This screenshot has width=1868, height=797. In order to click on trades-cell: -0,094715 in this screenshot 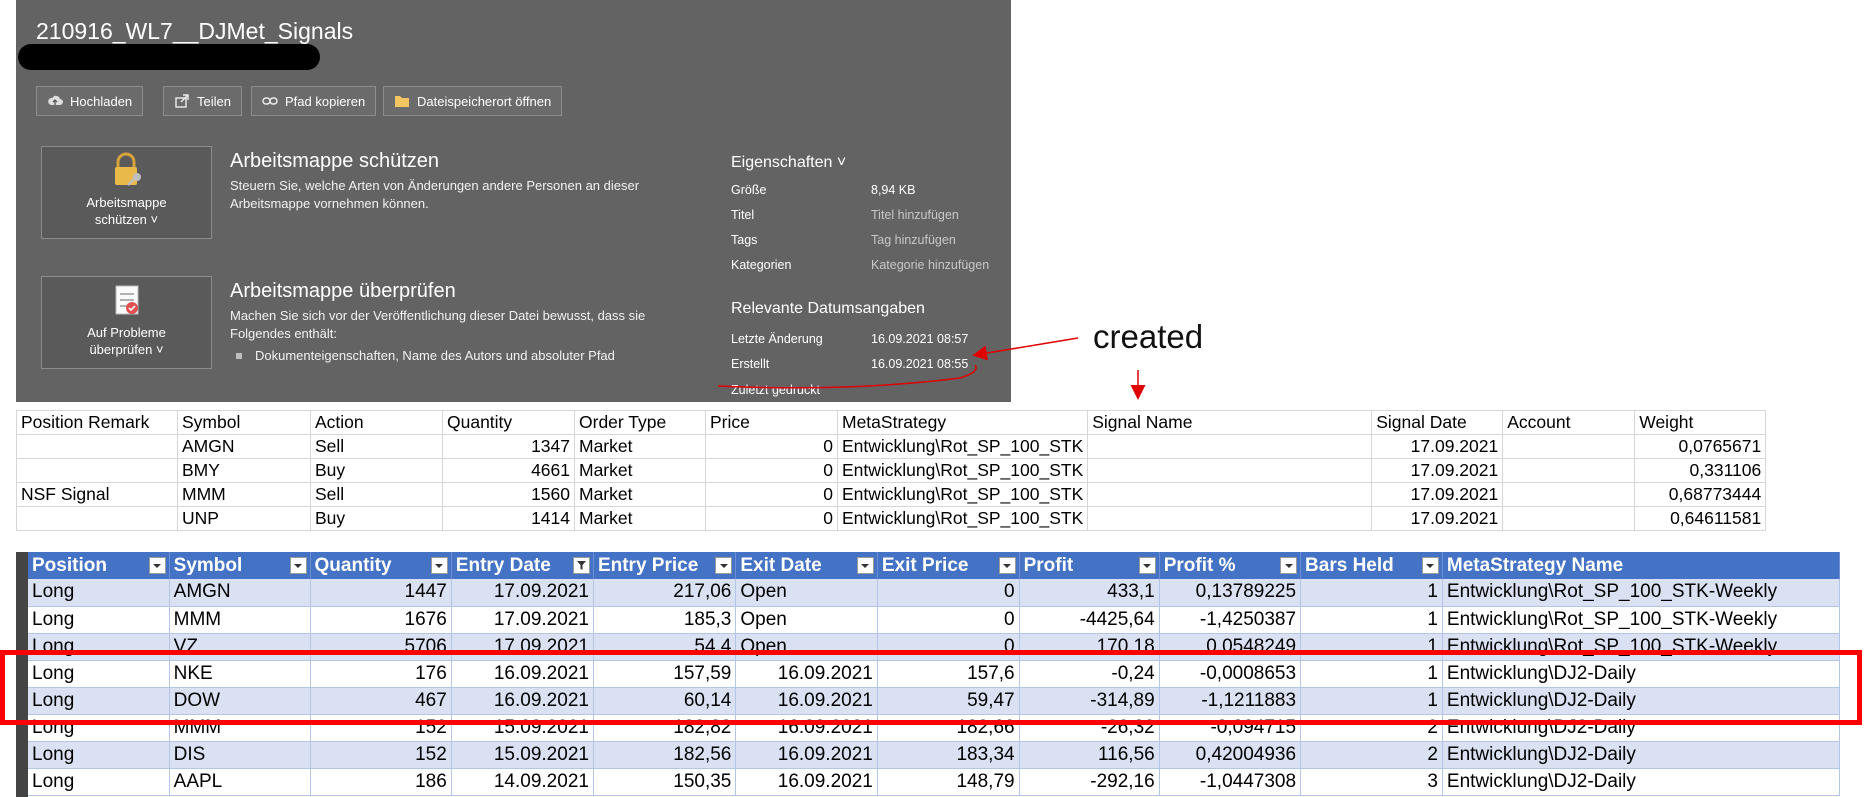, I will do `click(1230, 728)`.